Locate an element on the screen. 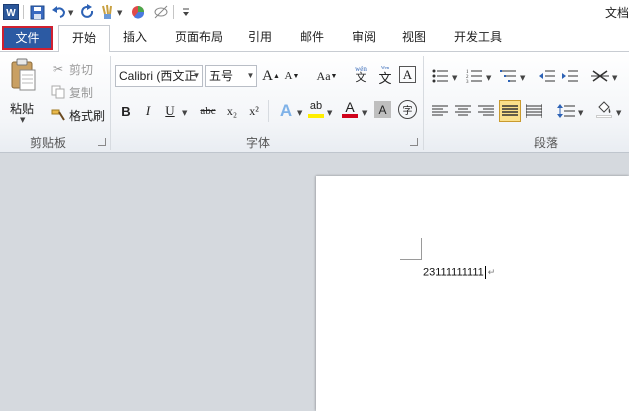 The height and width of the screenshot is (411, 629). tab-developer: 开发工具 is located at coordinates (478, 37).